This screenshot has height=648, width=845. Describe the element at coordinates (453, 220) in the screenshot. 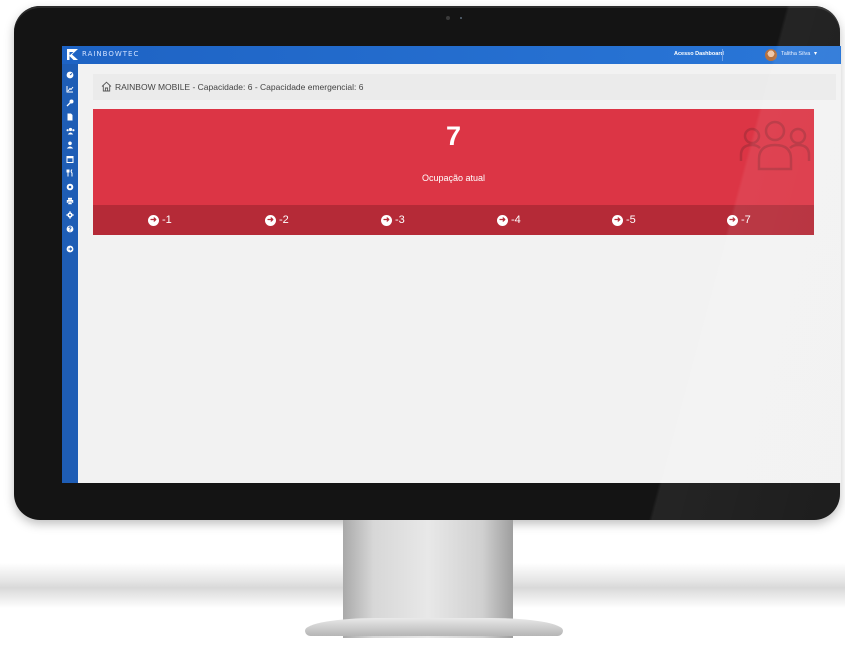

I see `occupancy-footer: ➜ -1 ➜ -2 ➜ -3 ➜ -4 ➜ -5 ➜ -7` at that location.